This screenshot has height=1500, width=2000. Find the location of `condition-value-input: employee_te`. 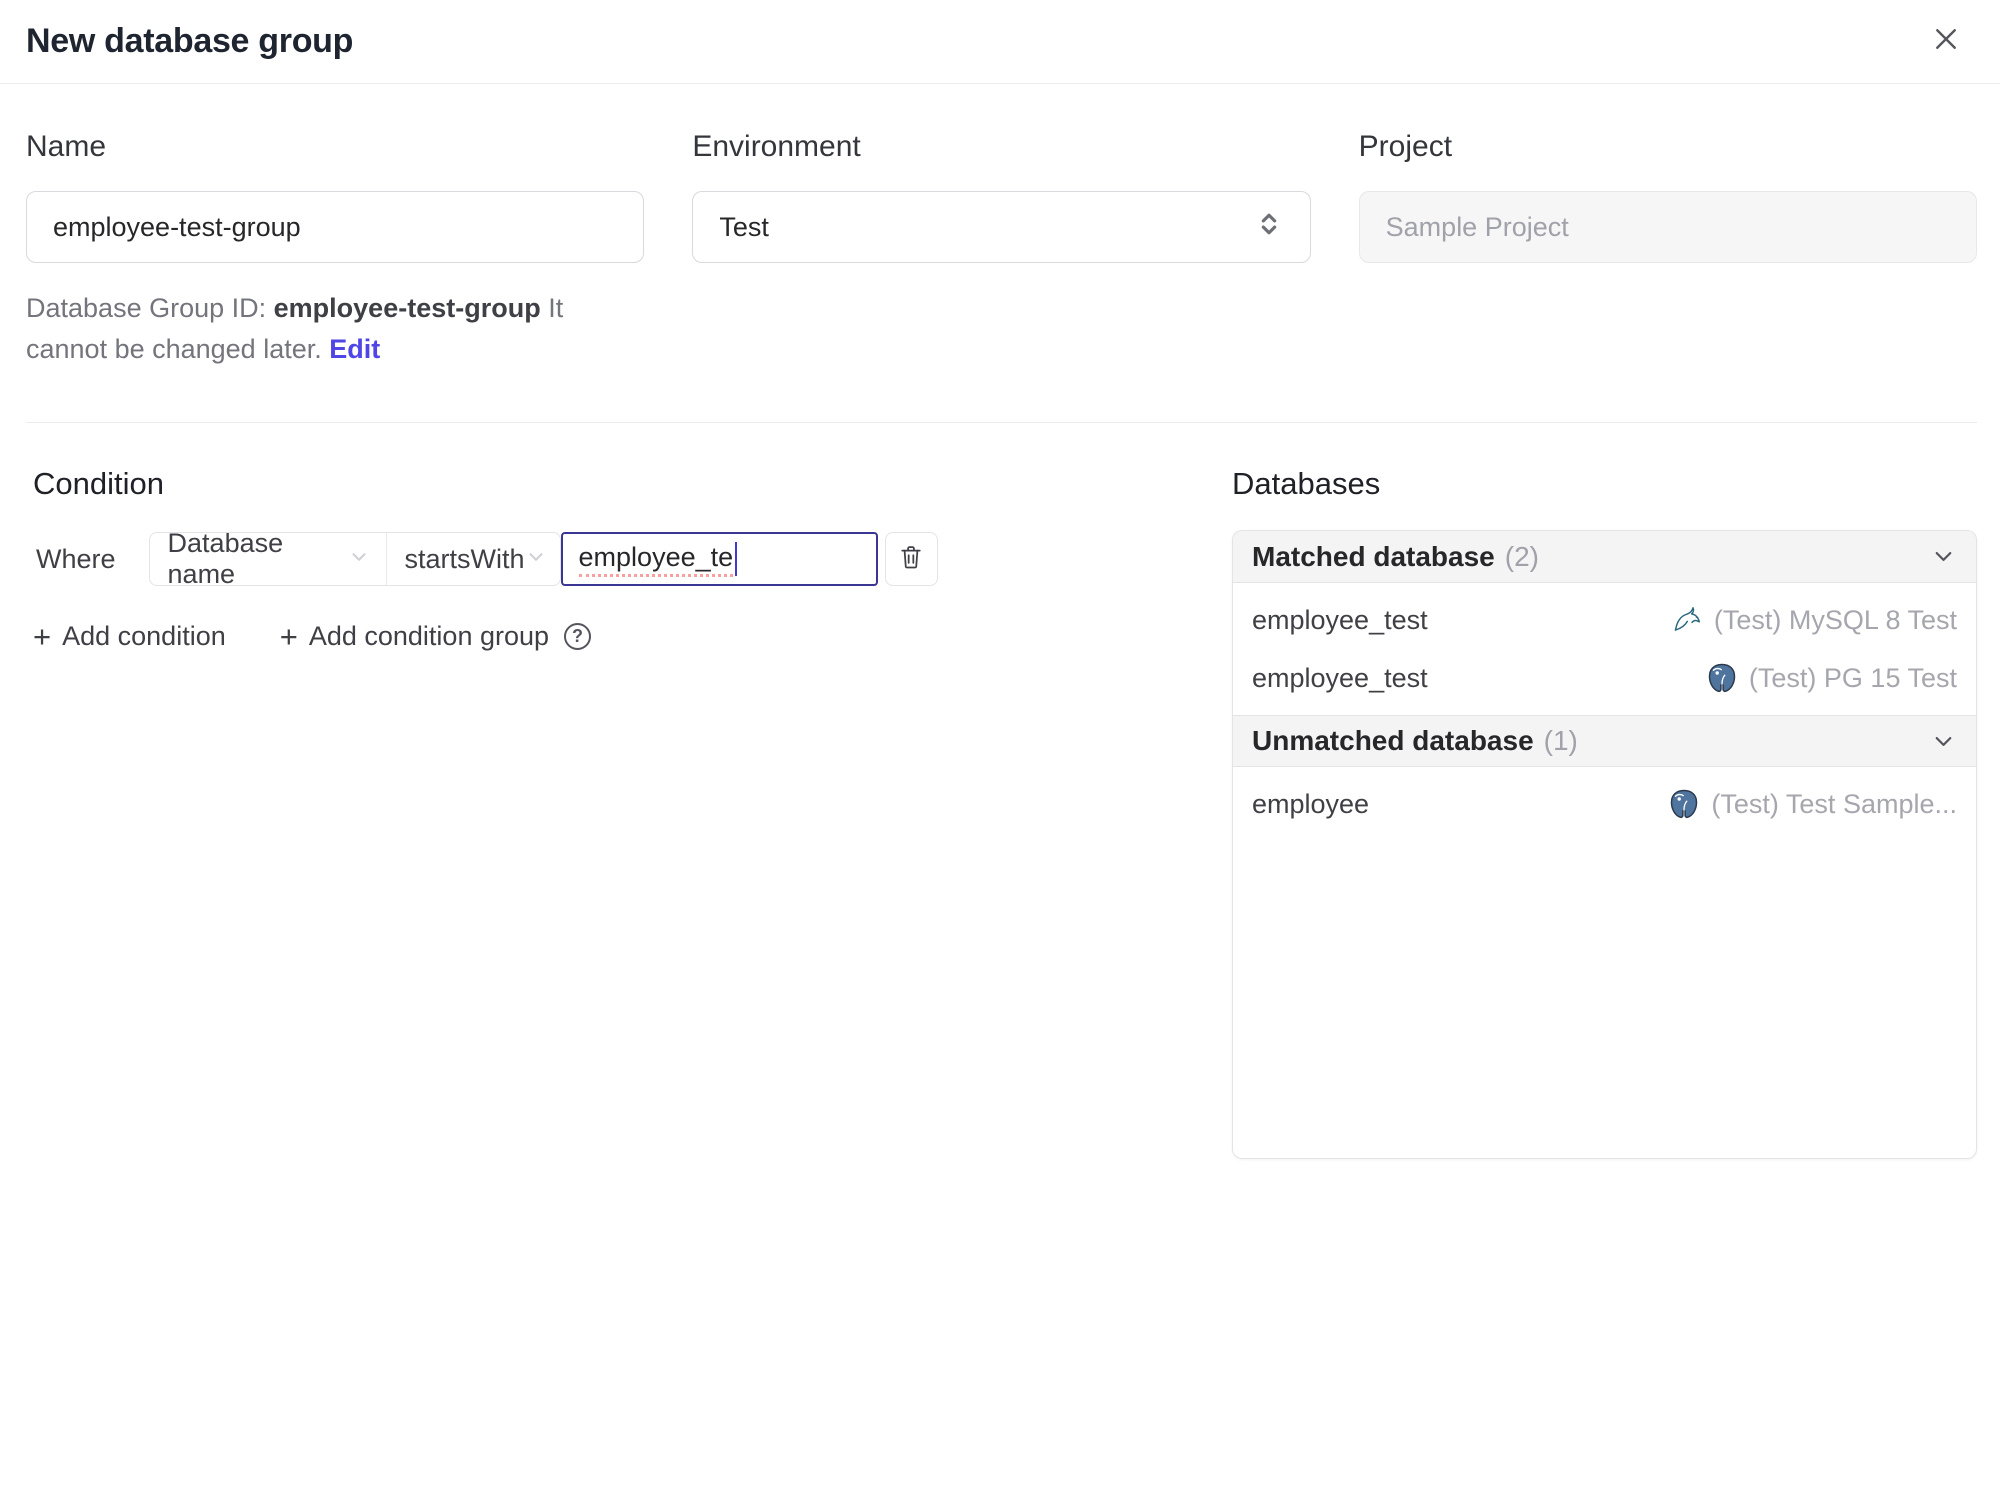

condition-value-input: employee_te is located at coordinates (719, 559).